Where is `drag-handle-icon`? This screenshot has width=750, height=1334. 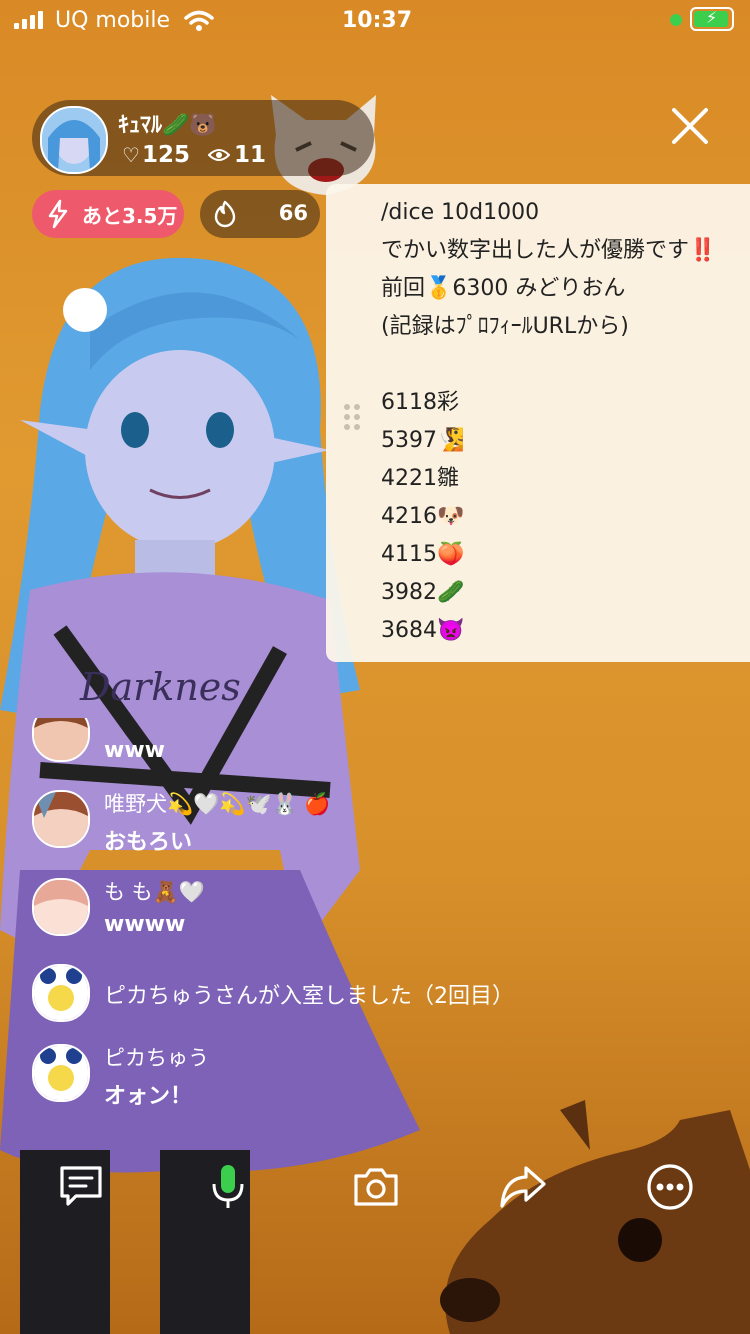
drag-handle-icon is located at coordinates (352, 417).